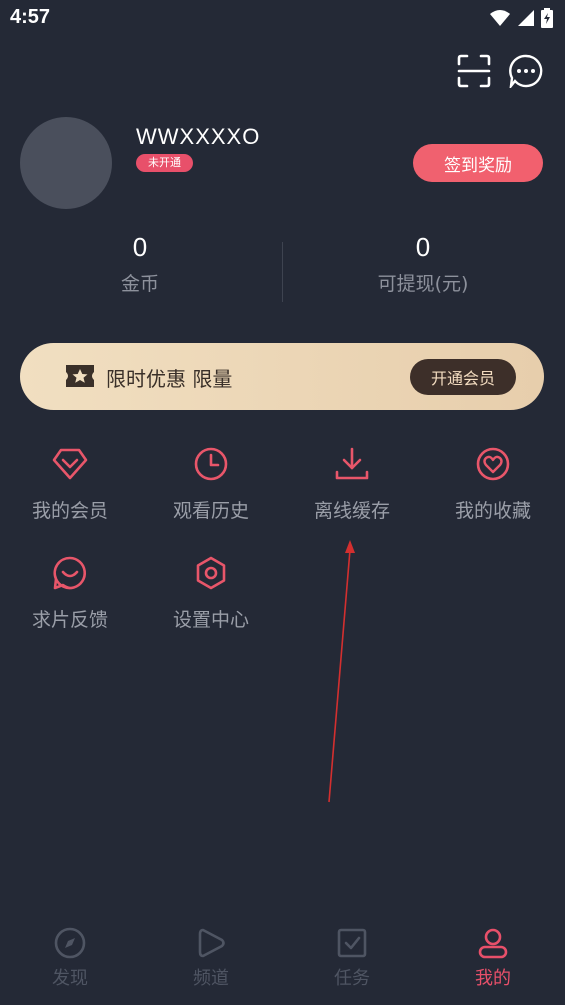 The image size is (565, 1005). What do you see at coordinates (351, 511) in the screenshot?
I see `menu-label: 离线缓存` at bounding box center [351, 511].